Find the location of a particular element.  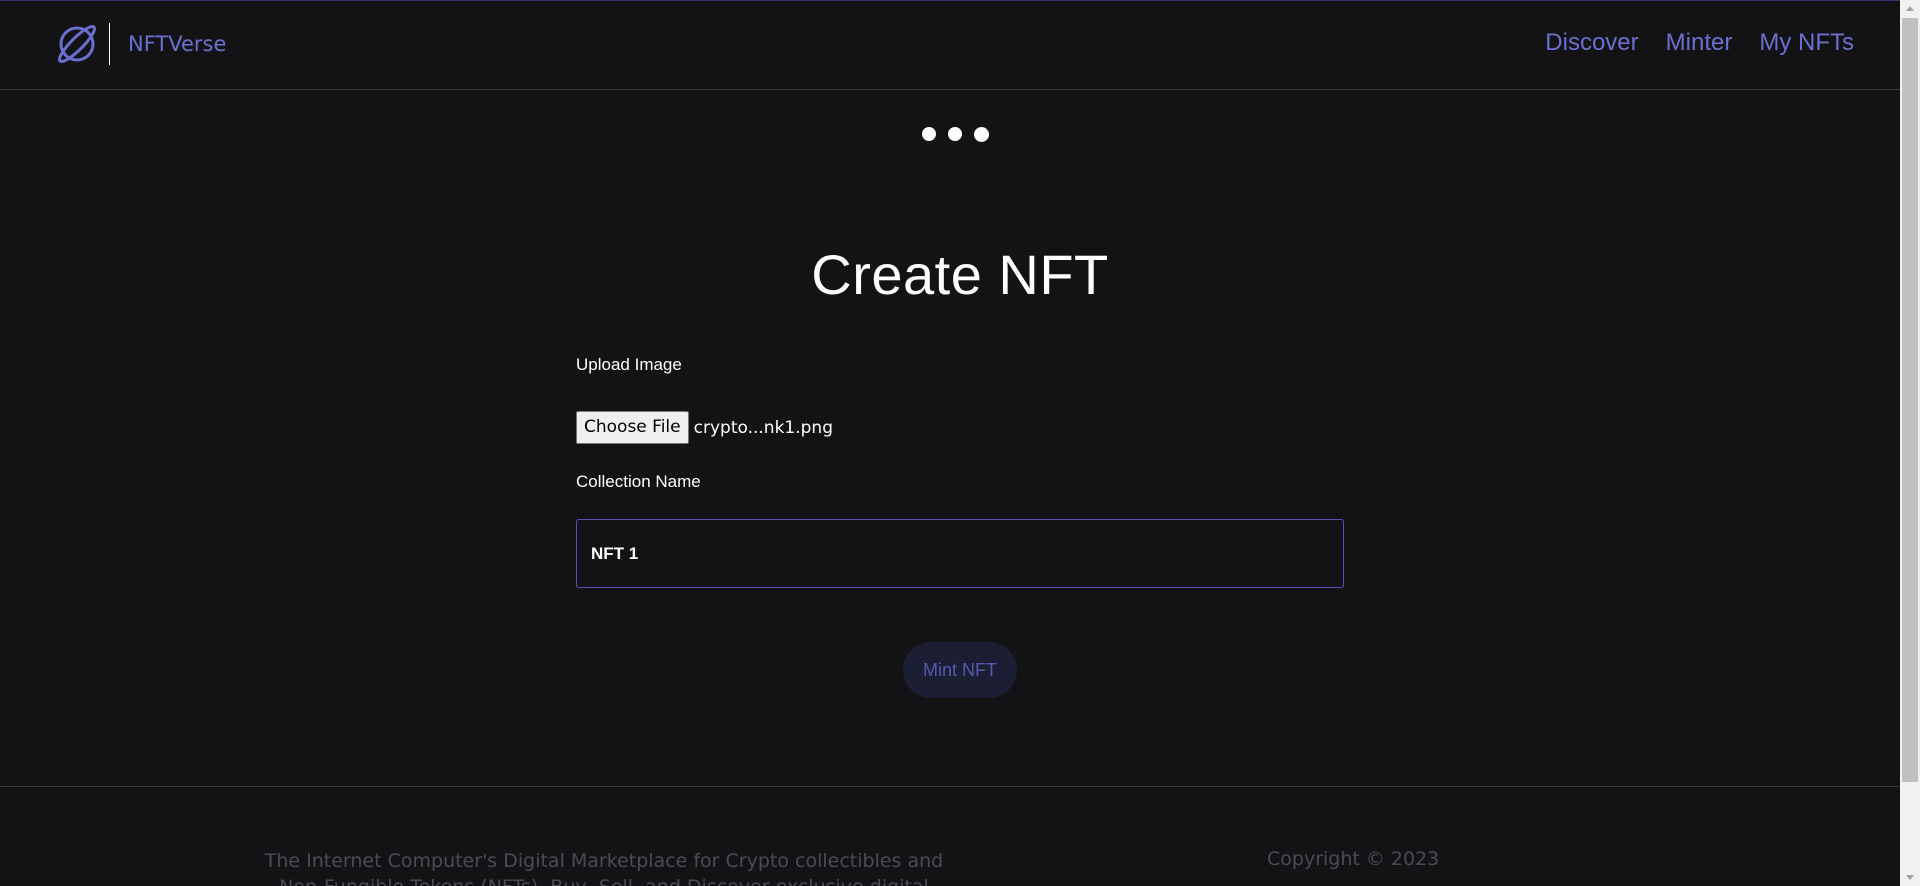

nav-minter: Minter is located at coordinates (1699, 43).